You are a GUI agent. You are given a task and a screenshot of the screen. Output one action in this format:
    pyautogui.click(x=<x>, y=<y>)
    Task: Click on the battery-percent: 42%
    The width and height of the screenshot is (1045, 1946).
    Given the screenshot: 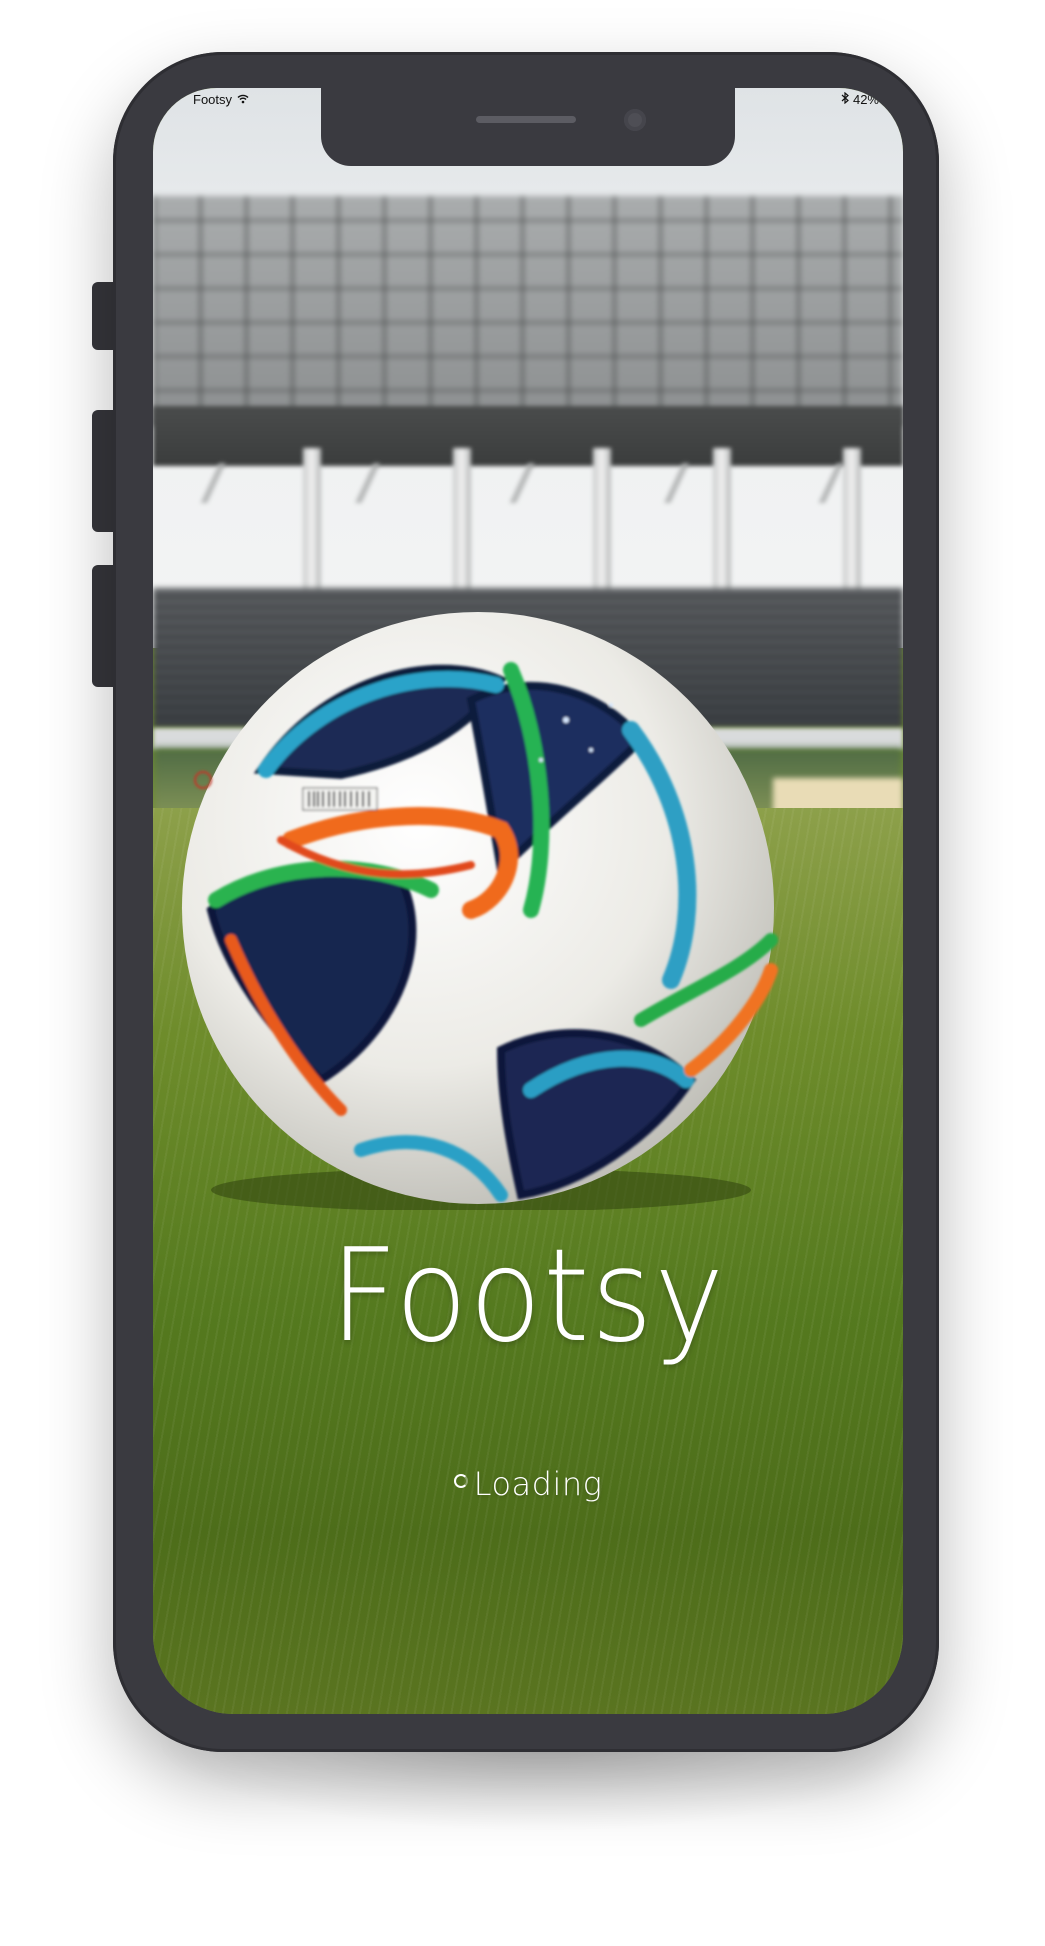 What is the action you would take?
    pyautogui.click(x=865, y=99)
    